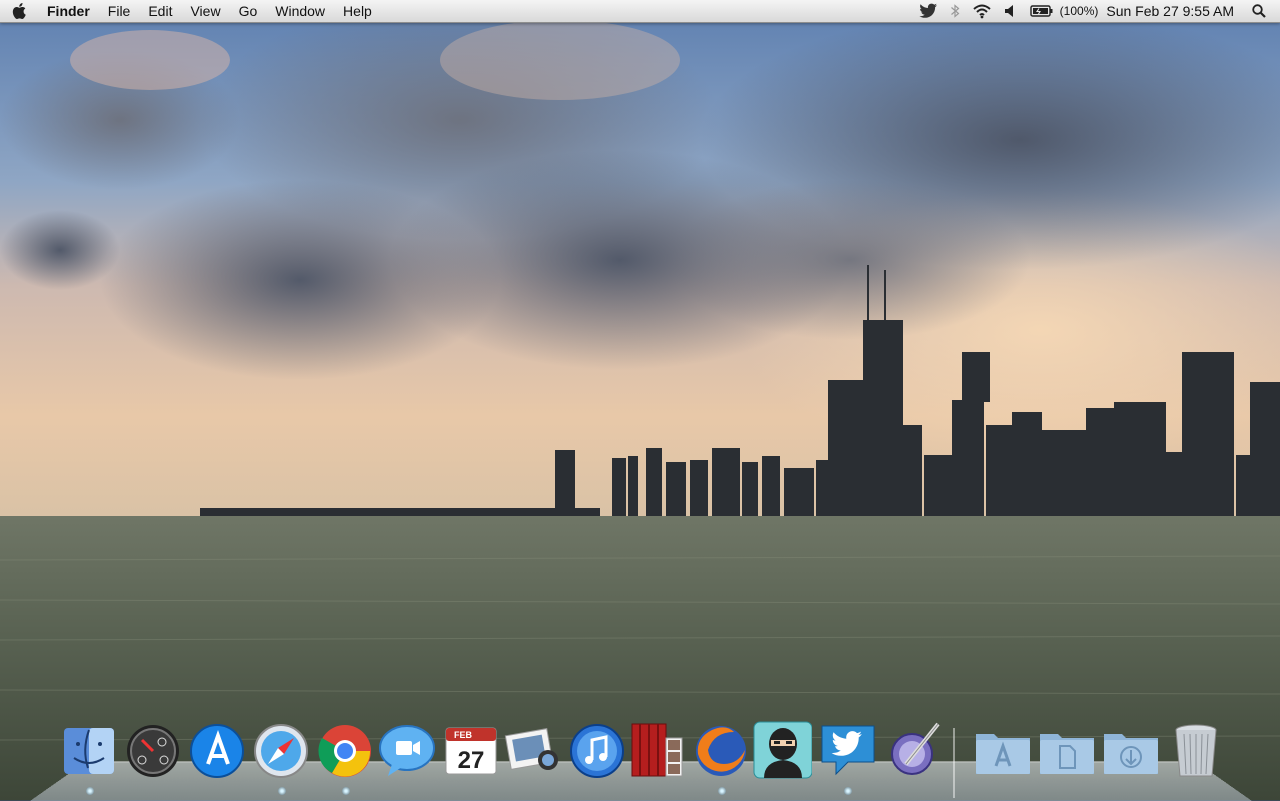 The image size is (1280, 801). I want to click on battery-icon, so click(1042, 11).